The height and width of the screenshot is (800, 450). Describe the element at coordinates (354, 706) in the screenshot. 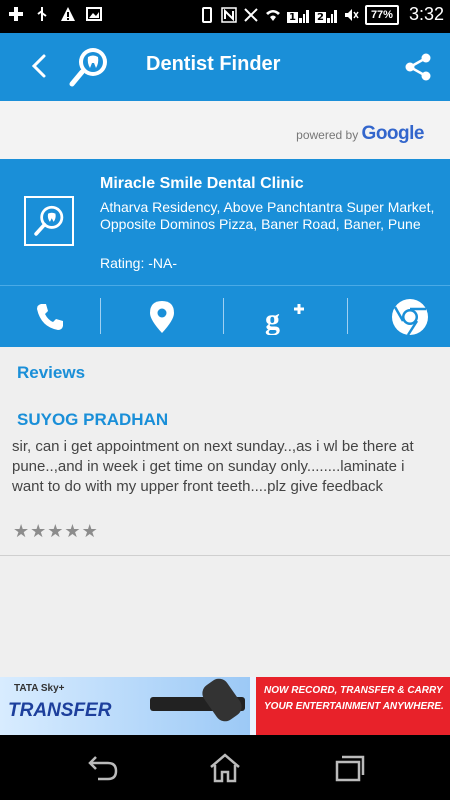

I see `ad-line-2: YOUR ENTERTAINMENT ANYWHERE.` at that location.